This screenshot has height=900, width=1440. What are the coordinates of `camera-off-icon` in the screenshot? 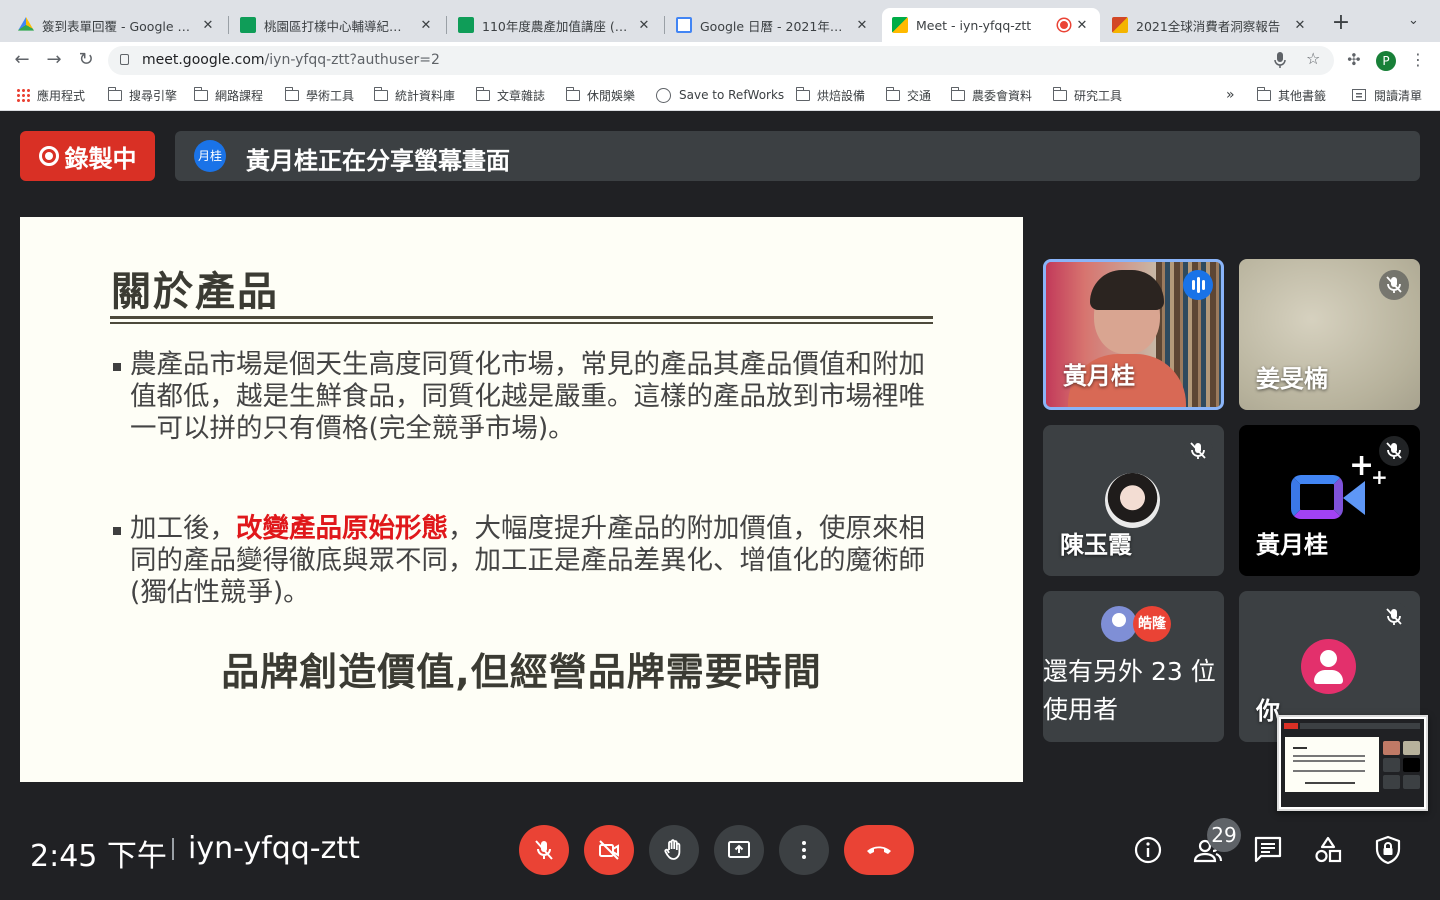 It's located at (609, 850).